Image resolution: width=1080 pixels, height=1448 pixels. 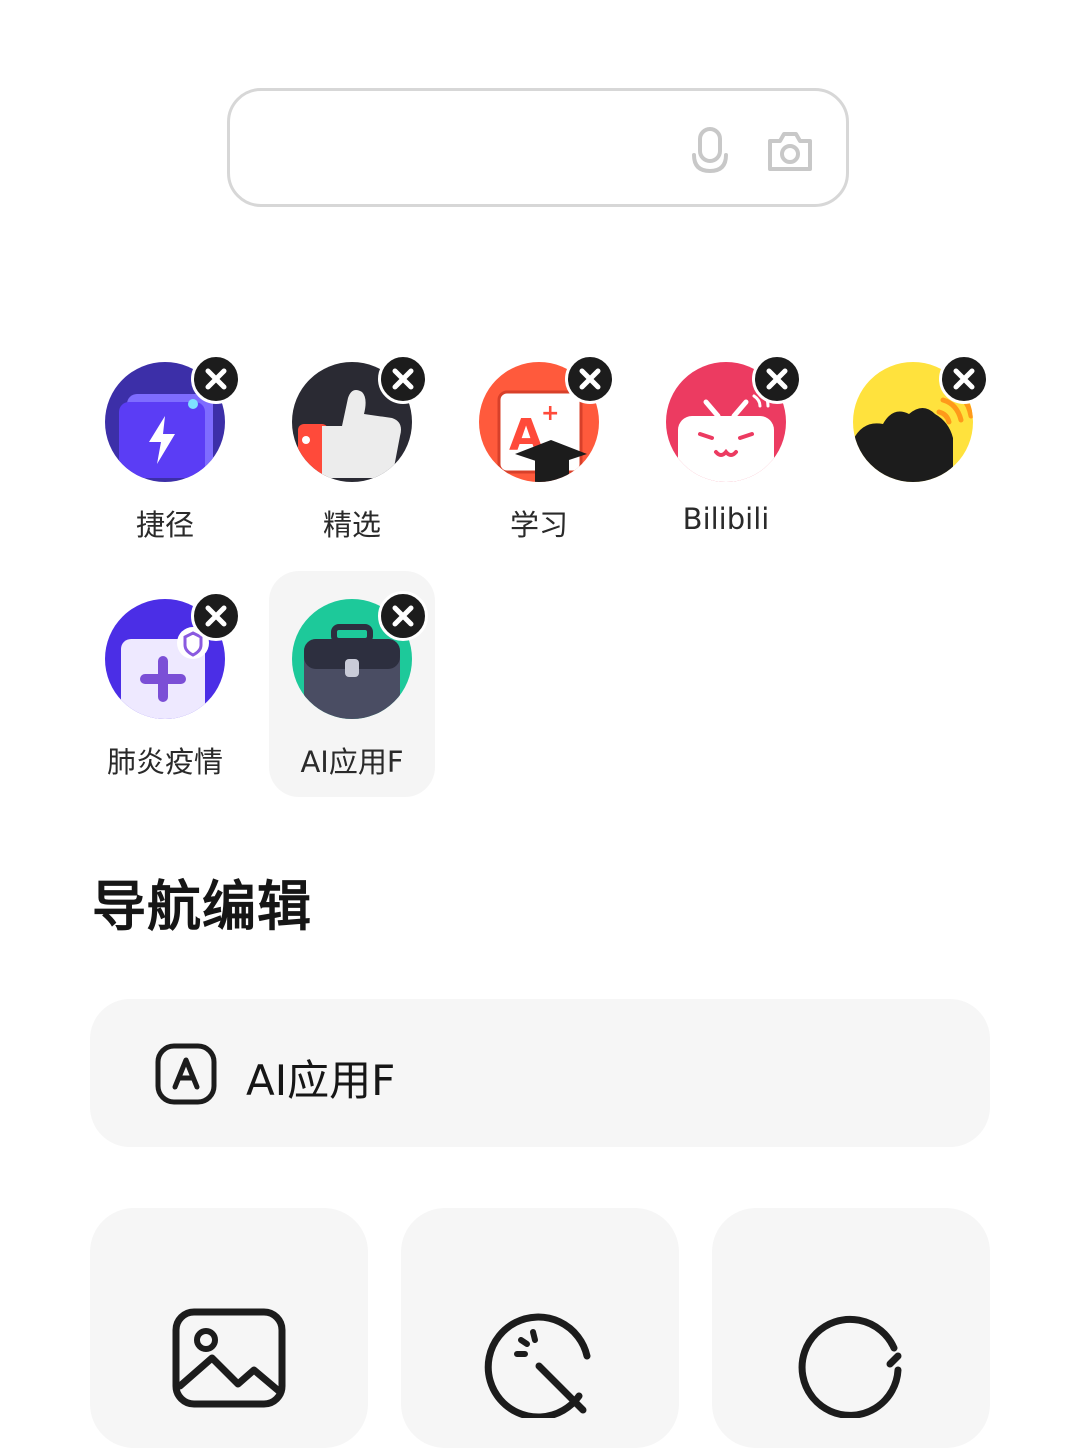 What do you see at coordinates (320, 1077) in the screenshot?
I see `app-name-text: AI应用F` at bounding box center [320, 1077].